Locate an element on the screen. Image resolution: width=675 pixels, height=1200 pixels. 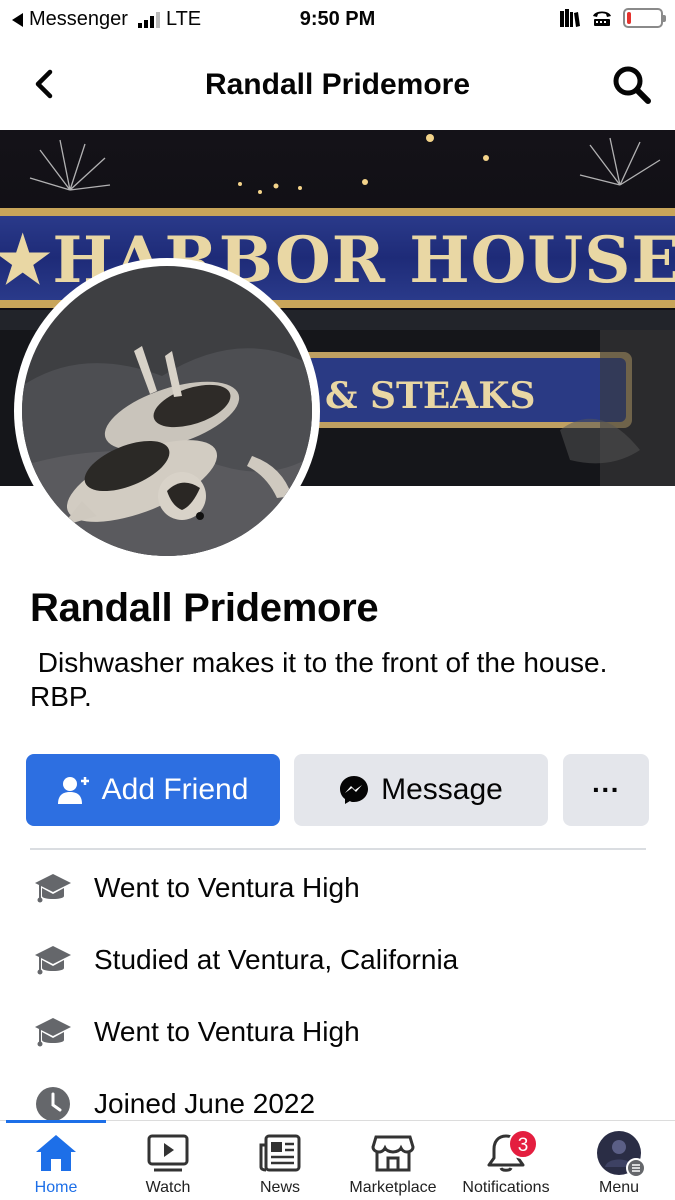
more-options-icon: ··· is located at coordinates (606, 789).